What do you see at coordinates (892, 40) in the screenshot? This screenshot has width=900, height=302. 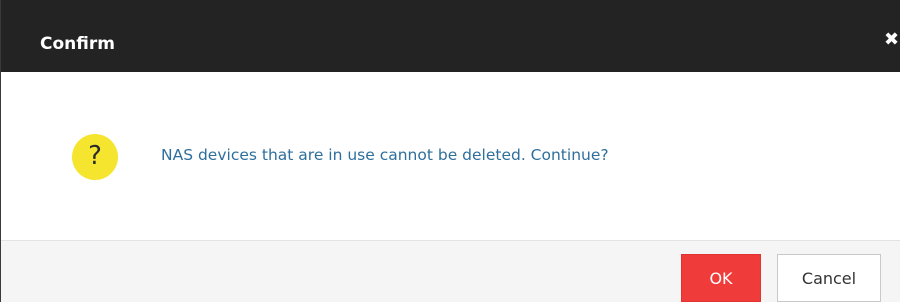 I see `close-icon: ✖` at bounding box center [892, 40].